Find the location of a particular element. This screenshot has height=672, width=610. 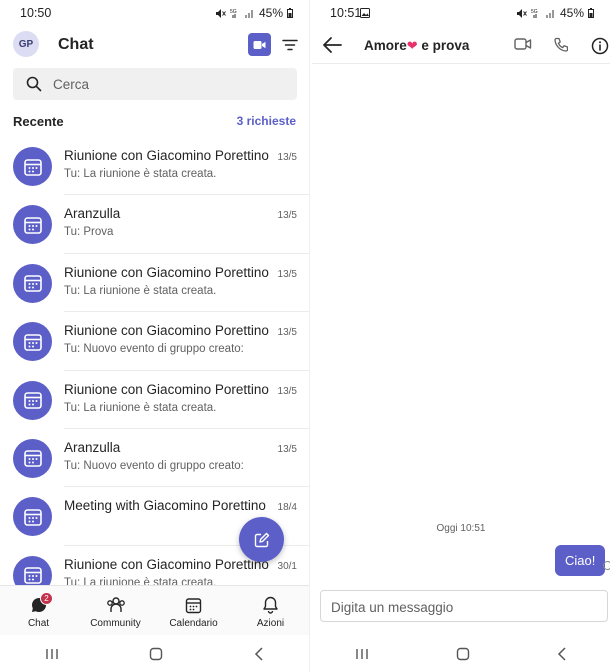

system-icons: 5G 45% is located at coordinates (254, 13).